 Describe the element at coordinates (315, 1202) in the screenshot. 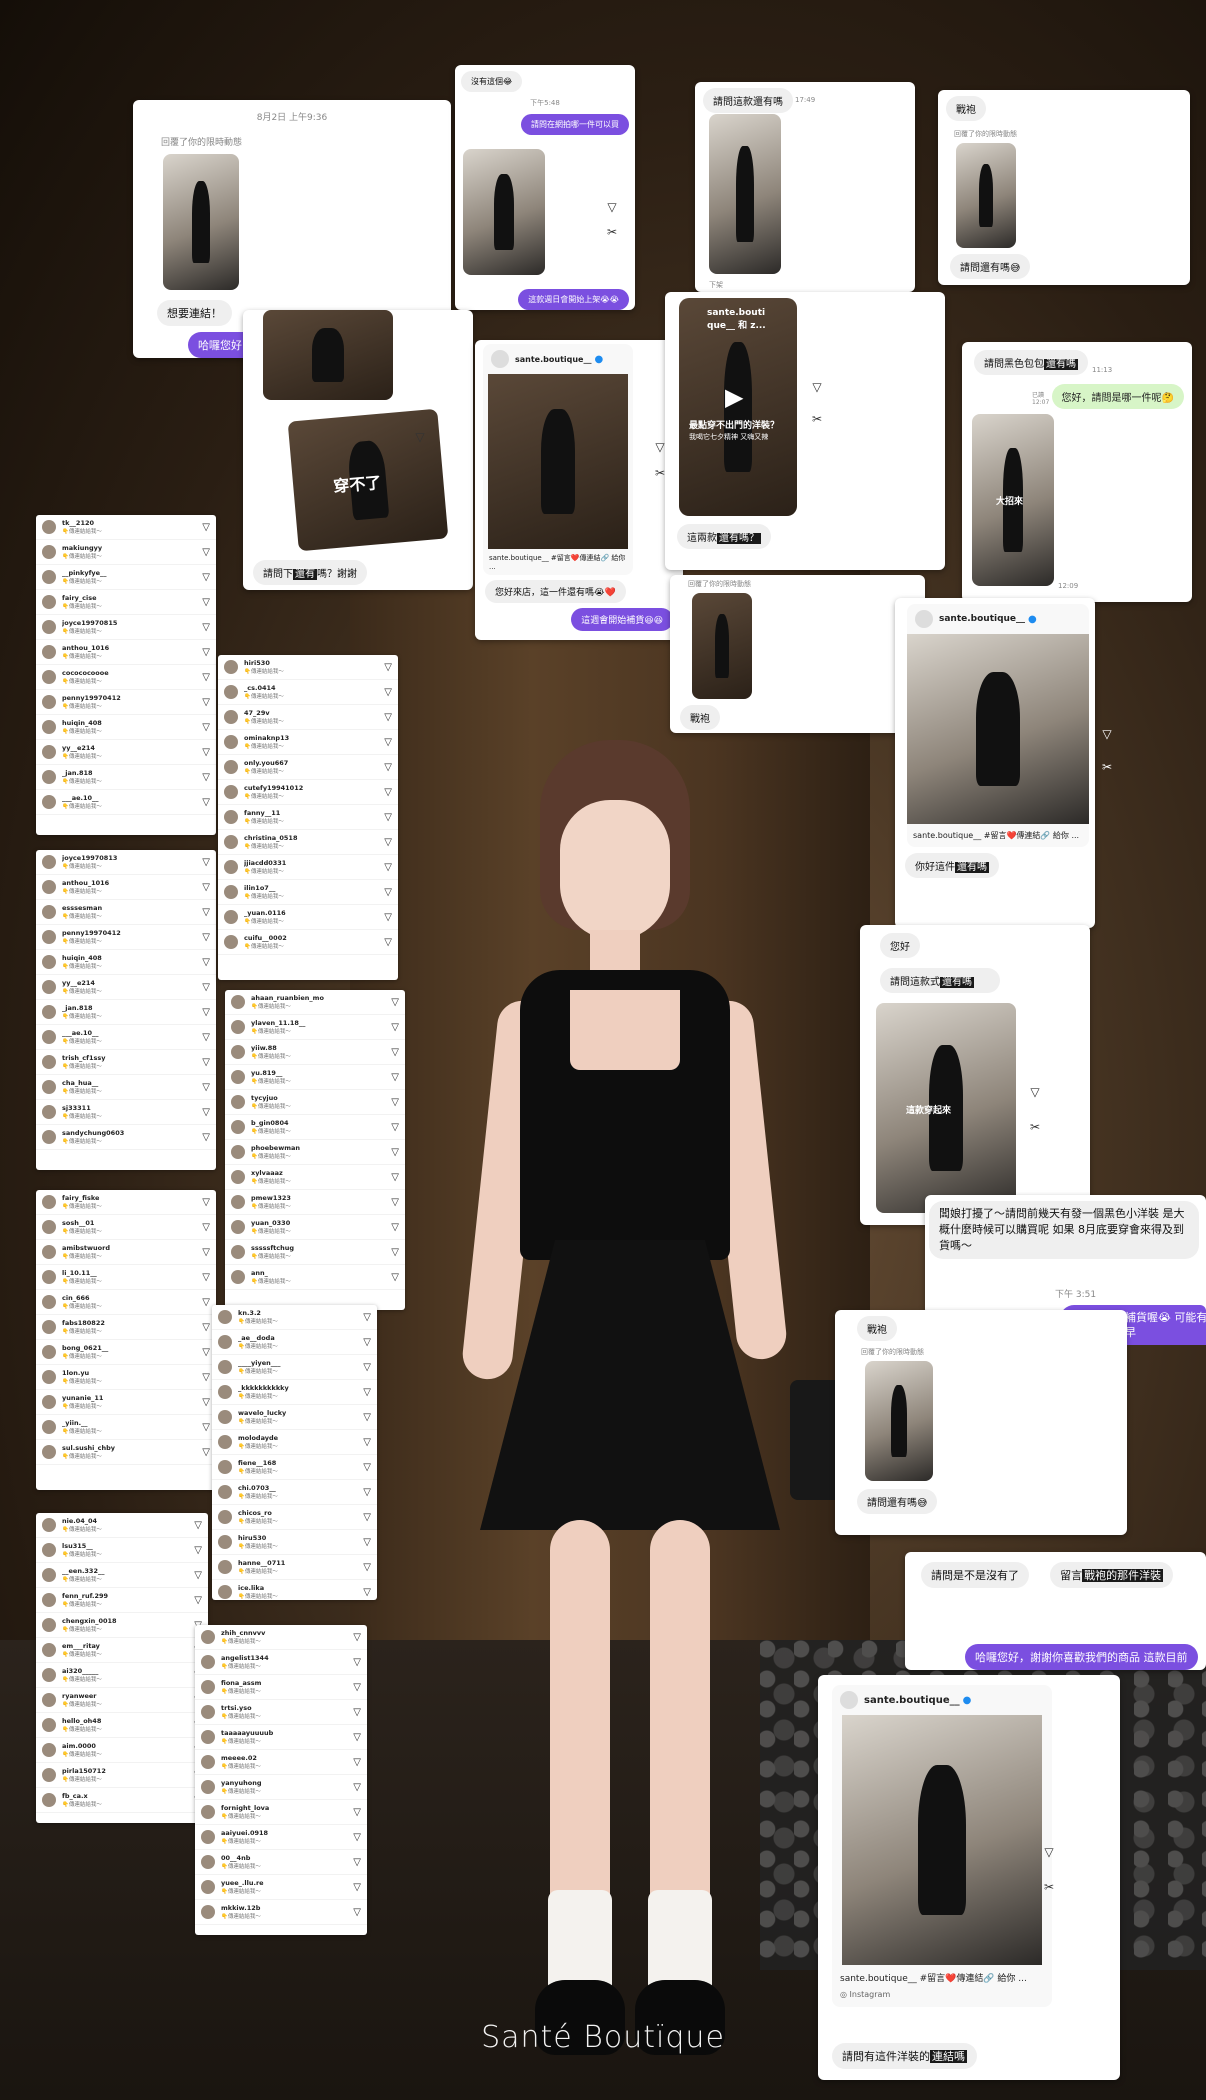

I see `comment-row: pmew1323 👇傳連結給我～ ▽` at that location.